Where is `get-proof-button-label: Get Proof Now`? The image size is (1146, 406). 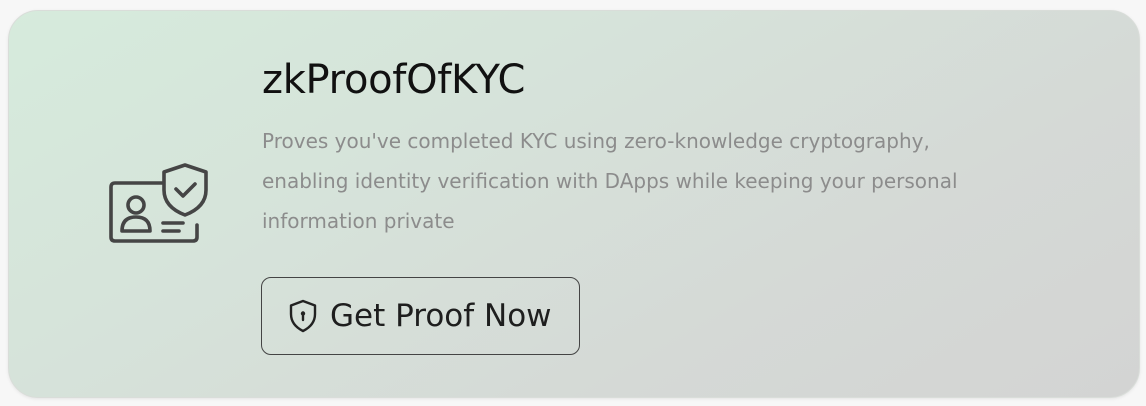 get-proof-button-label: Get Proof Now is located at coordinates (441, 316).